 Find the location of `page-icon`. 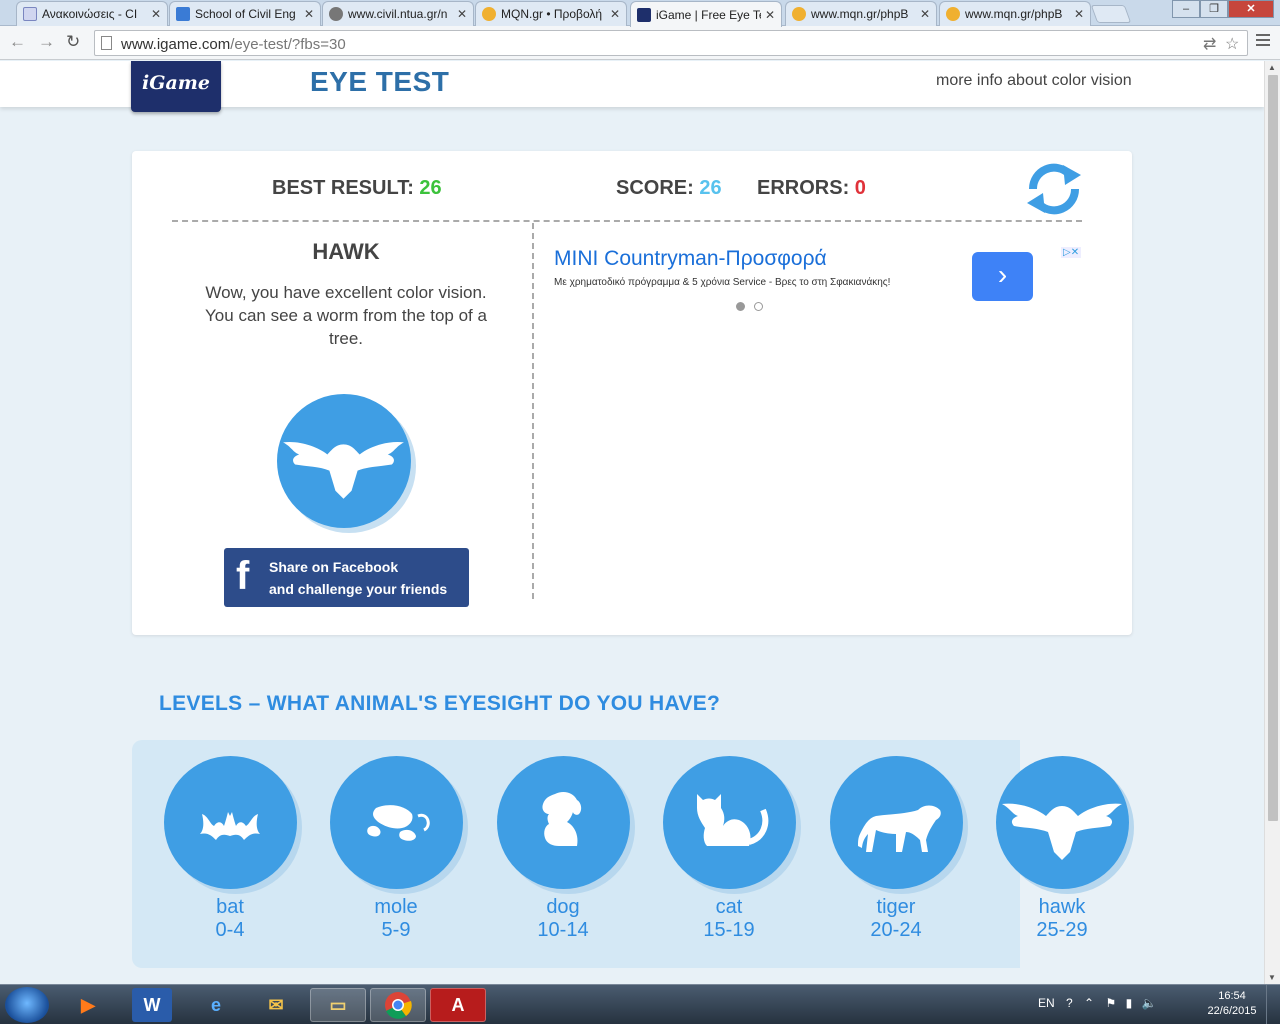

page-icon is located at coordinates (106, 43).